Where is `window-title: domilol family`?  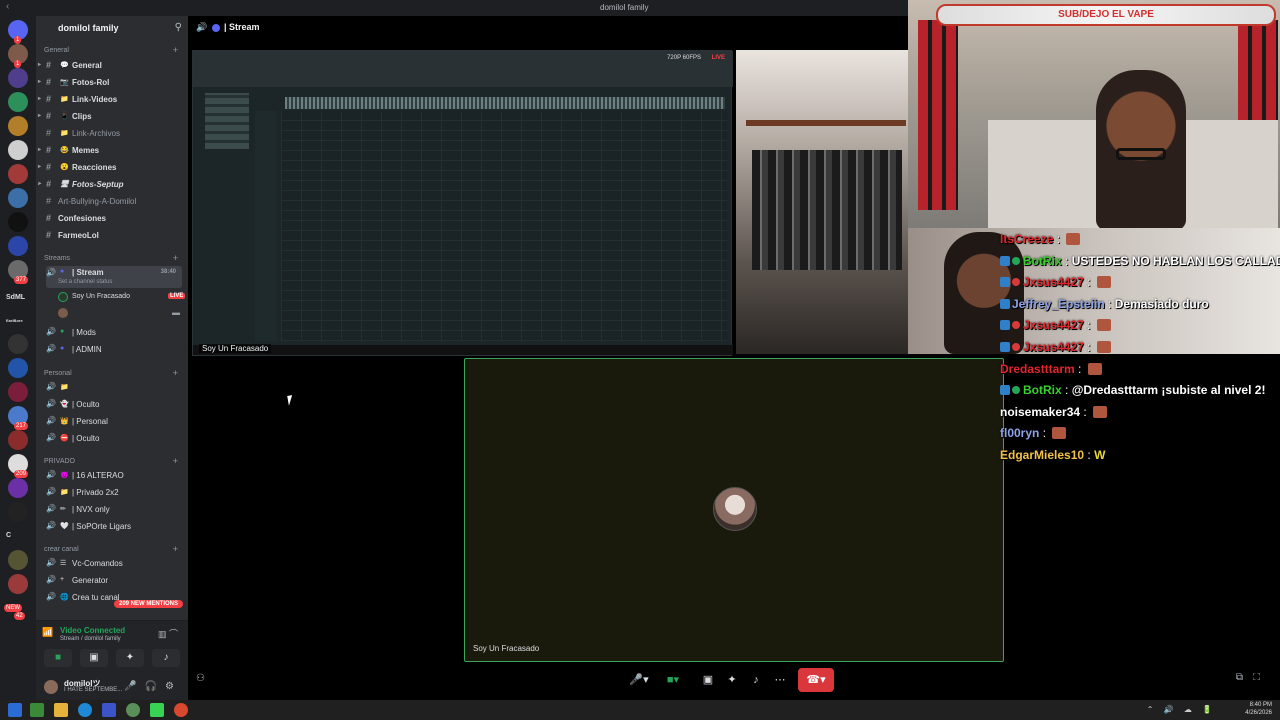
window-title: domilol family is located at coordinates (624, 7).